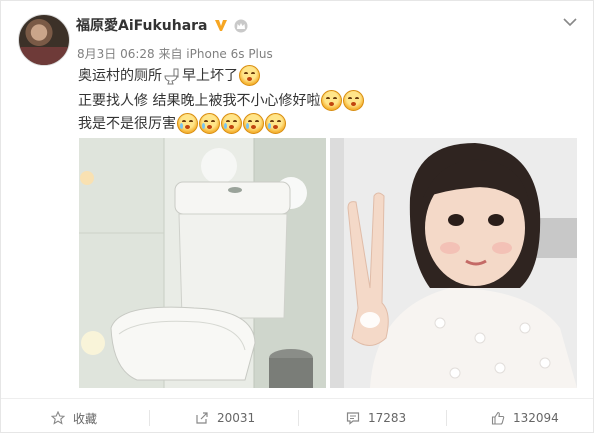 This screenshot has height=433, width=594. I want to click on share-arrow-icon, so click(202, 418).